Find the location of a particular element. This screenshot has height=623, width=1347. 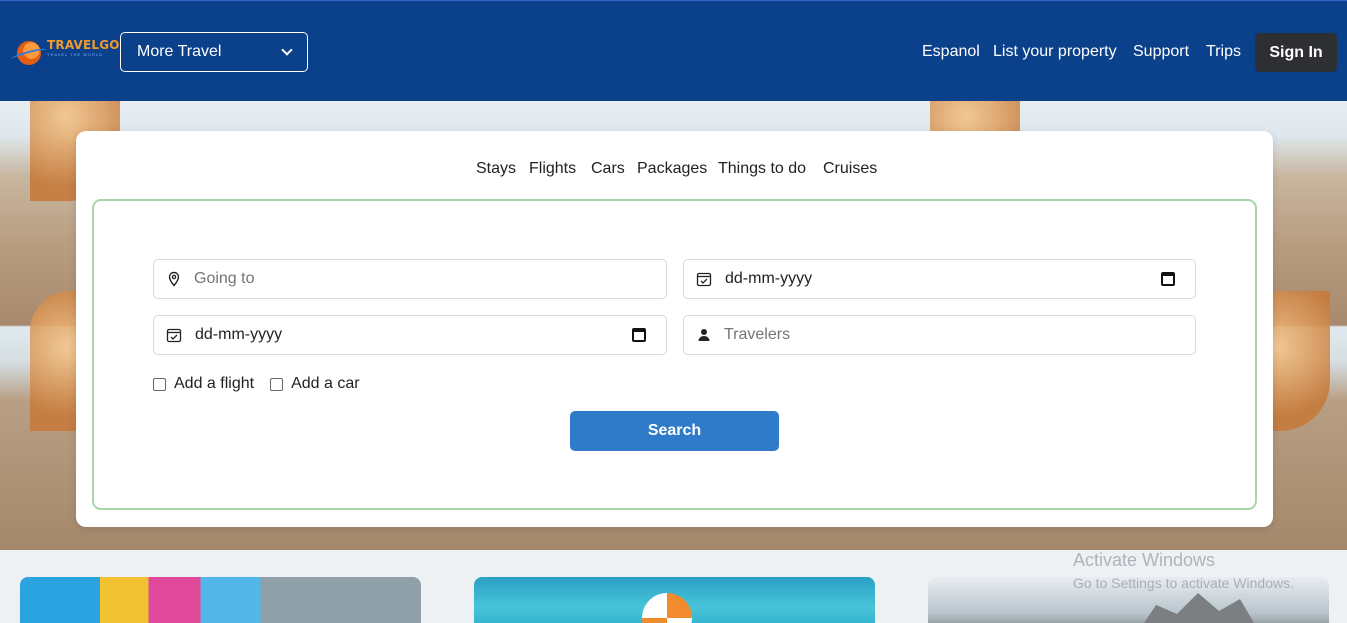

checkin-date-value: dd-mm-yyyy is located at coordinates (769, 278).